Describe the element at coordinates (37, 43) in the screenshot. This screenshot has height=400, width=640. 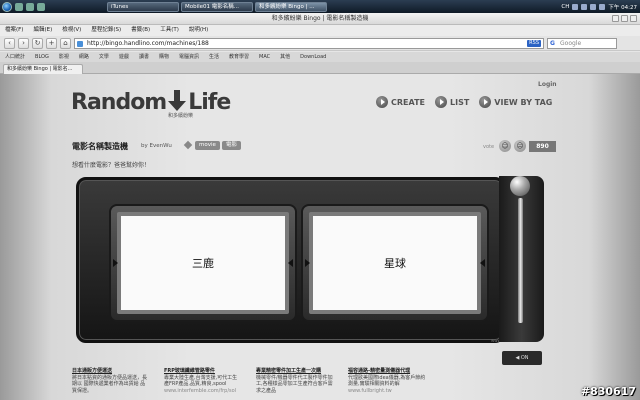
I see `reload-icon: ↻` at that location.